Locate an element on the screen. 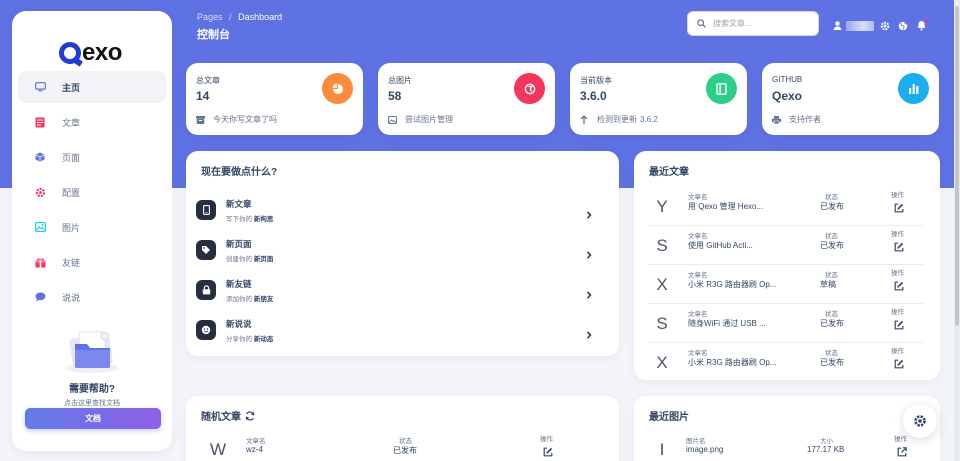 This screenshot has width=960, height=461. table-row: X 文章名 小米 R3G 路由器刷 Op... 状态 草稿 操作 is located at coordinates (785, 285).